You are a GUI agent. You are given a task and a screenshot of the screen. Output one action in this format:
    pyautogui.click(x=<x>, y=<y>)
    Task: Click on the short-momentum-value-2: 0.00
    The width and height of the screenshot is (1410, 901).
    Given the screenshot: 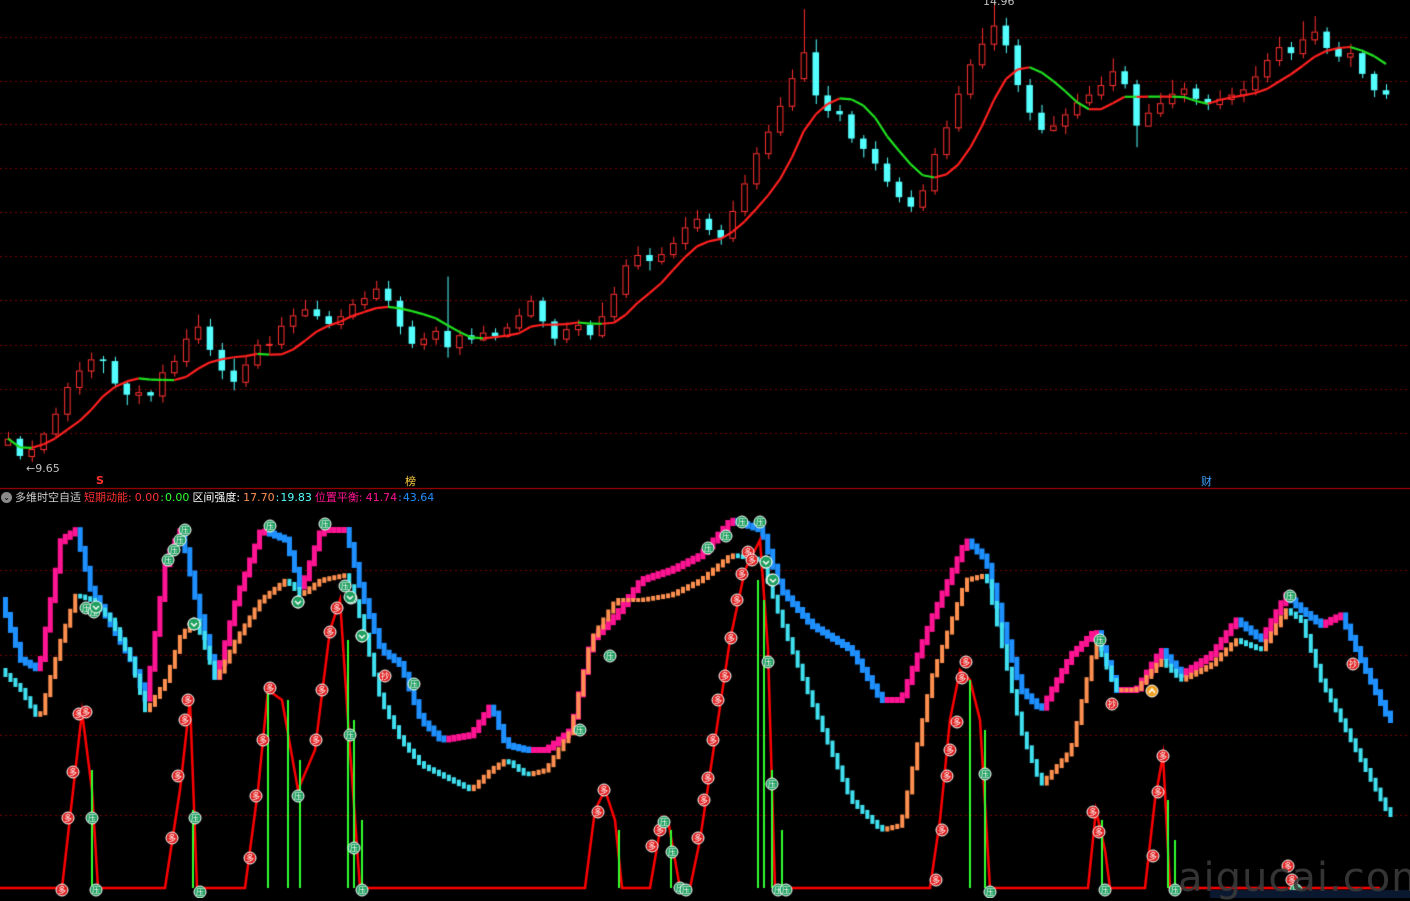 What is the action you would take?
    pyautogui.click(x=177, y=497)
    